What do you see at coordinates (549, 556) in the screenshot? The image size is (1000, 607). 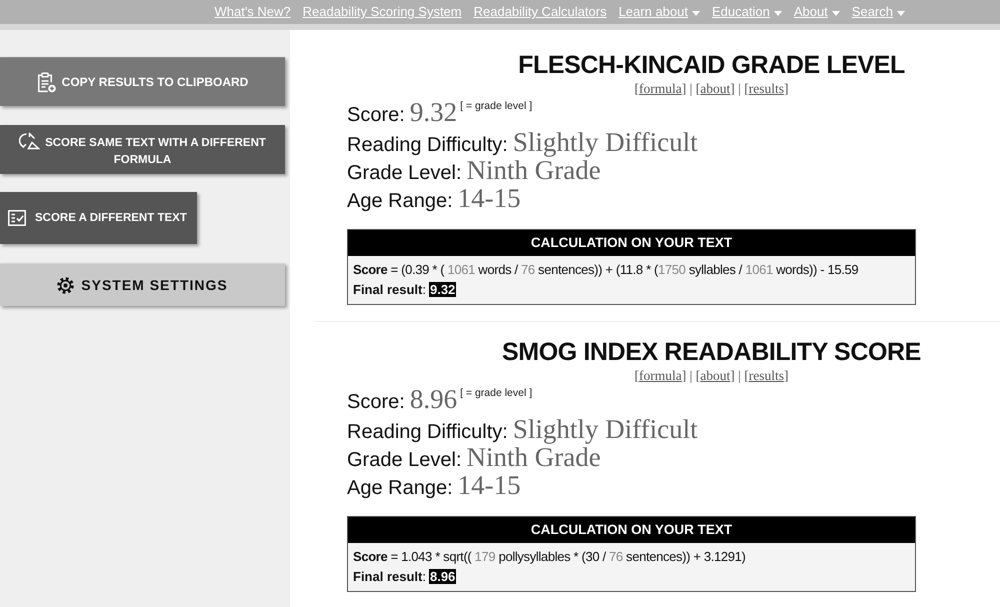 I see `formula-text: Score = 1.043 * sqrt(( 179 pollysyllables * (30 / 76 sentences)) + 3.1291)` at bounding box center [549, 556].